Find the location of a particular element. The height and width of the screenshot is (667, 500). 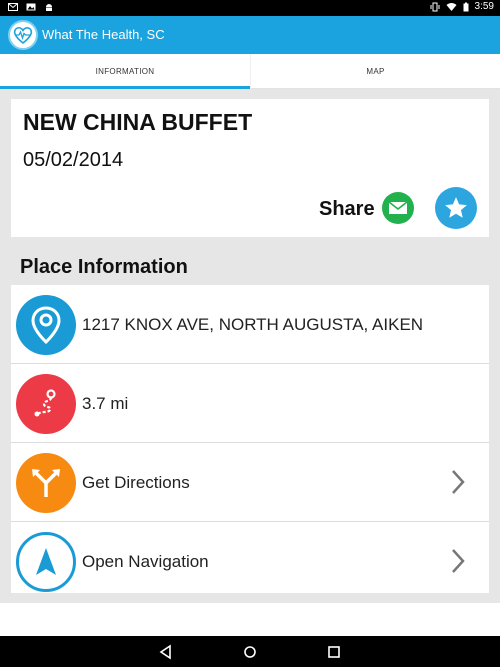

location-pin-icon is located at coordinates (46, 325).